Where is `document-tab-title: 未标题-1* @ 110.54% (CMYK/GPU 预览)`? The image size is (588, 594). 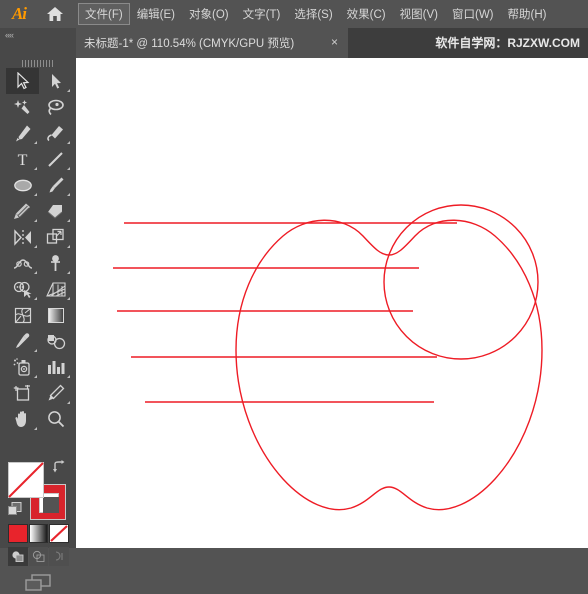
document-tab-title: 未标题-1* @ 110.54% (CMYK/GPU 预览) is located at coordinates (189, 44).